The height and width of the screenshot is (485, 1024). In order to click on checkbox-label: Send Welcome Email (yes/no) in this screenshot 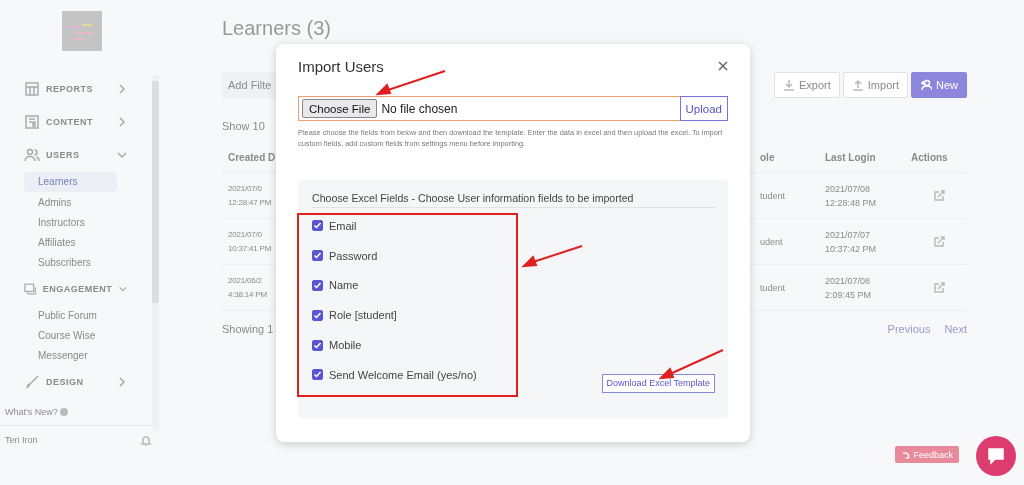, I will do `click(403, 374)`.